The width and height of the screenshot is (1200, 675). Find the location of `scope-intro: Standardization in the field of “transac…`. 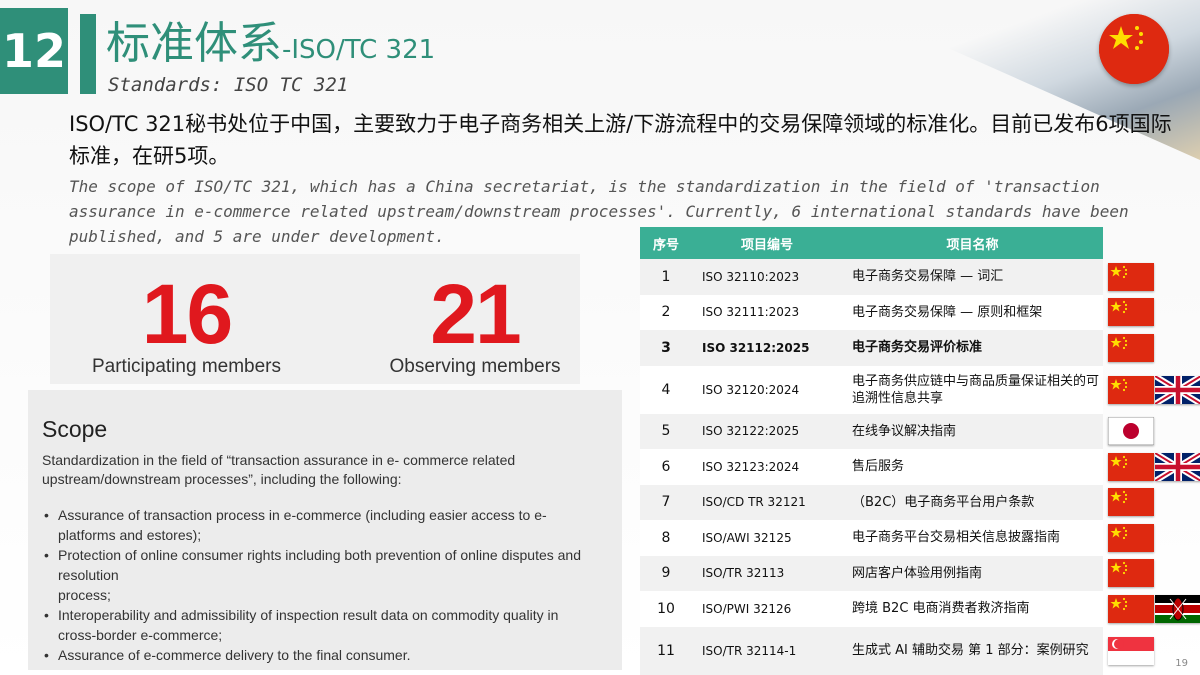

scope-intro: Standardization in the field of “transac… is located at coordinates (279, 469).